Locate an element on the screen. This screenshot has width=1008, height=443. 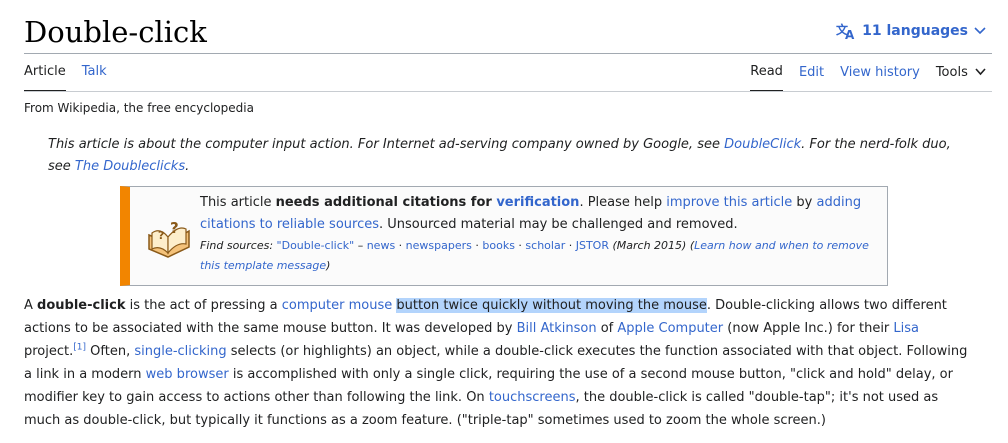
tagline: From Wikipedia, the free encyclopedia is located at coordinates (139, 108).